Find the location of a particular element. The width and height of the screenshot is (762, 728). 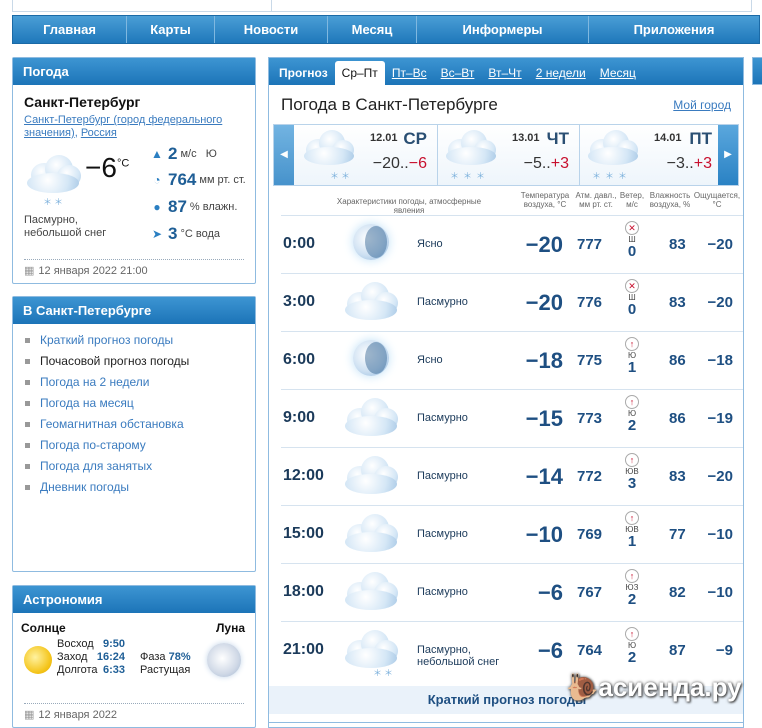

day-range: −5..+3 is located at coordinates (546, 163).